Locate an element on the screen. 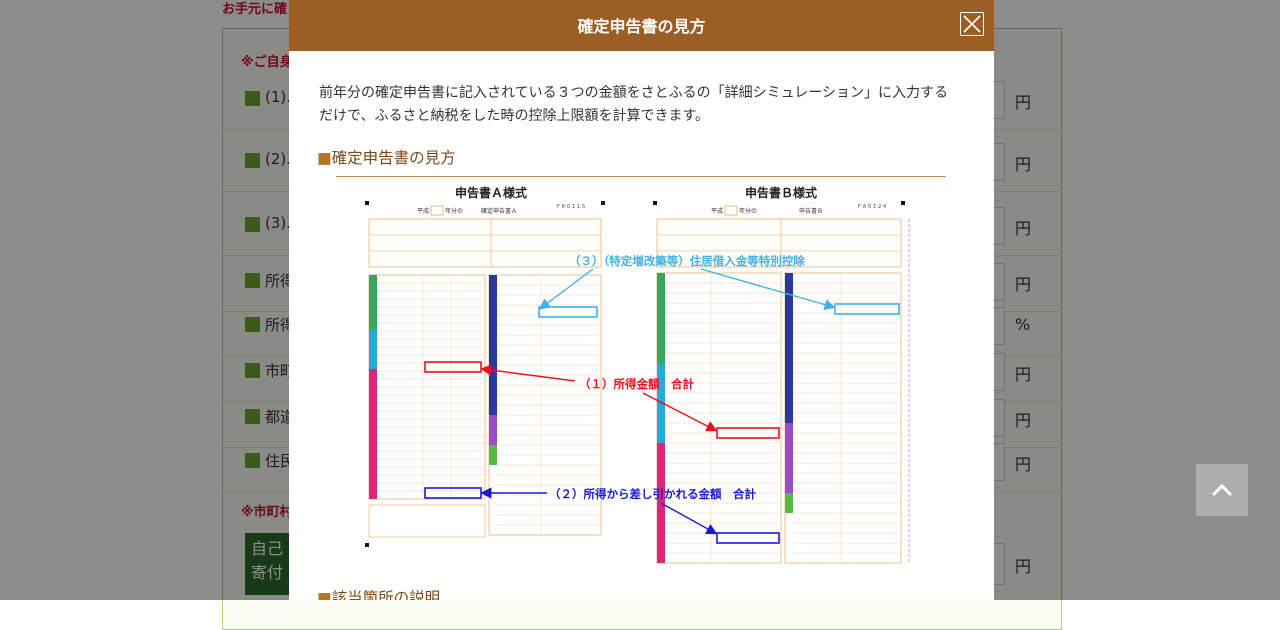 The width and height of the screenshot is (1280, 630). callout-3-label: （３）（特定増改築等）住居借入金等特別控除 is located at coordinates (687, 261).